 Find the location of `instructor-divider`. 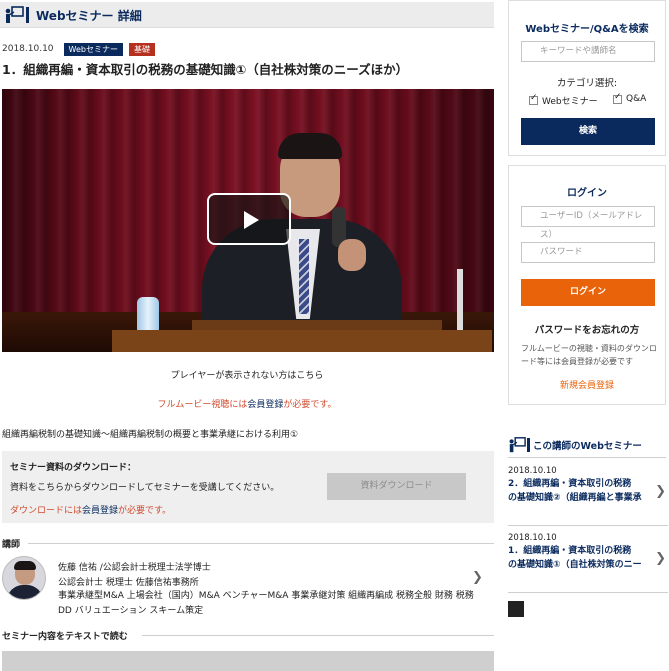

instructor-divider is located at coordinates (261, 543).